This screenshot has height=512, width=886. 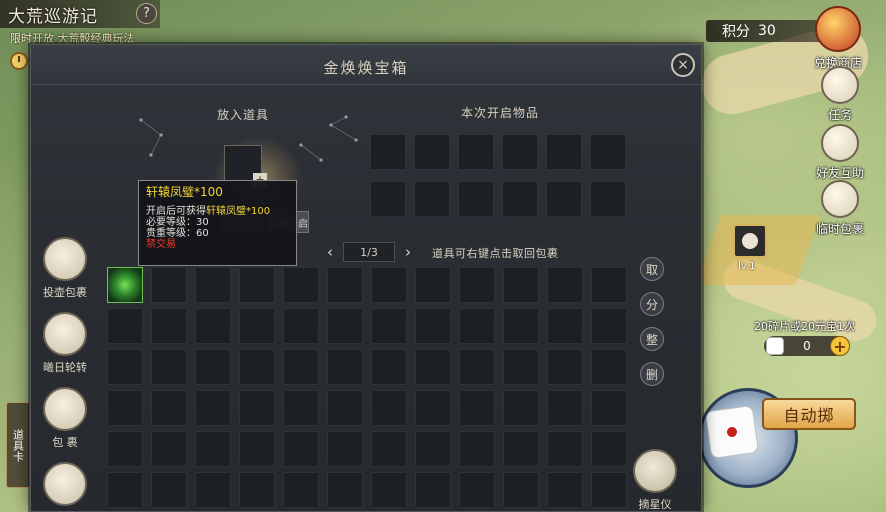 What do you see at coordinates (840, 208) in the screenshot?
I see `temp-bag-button: 临时包裹` at bounding box center [840, 208].